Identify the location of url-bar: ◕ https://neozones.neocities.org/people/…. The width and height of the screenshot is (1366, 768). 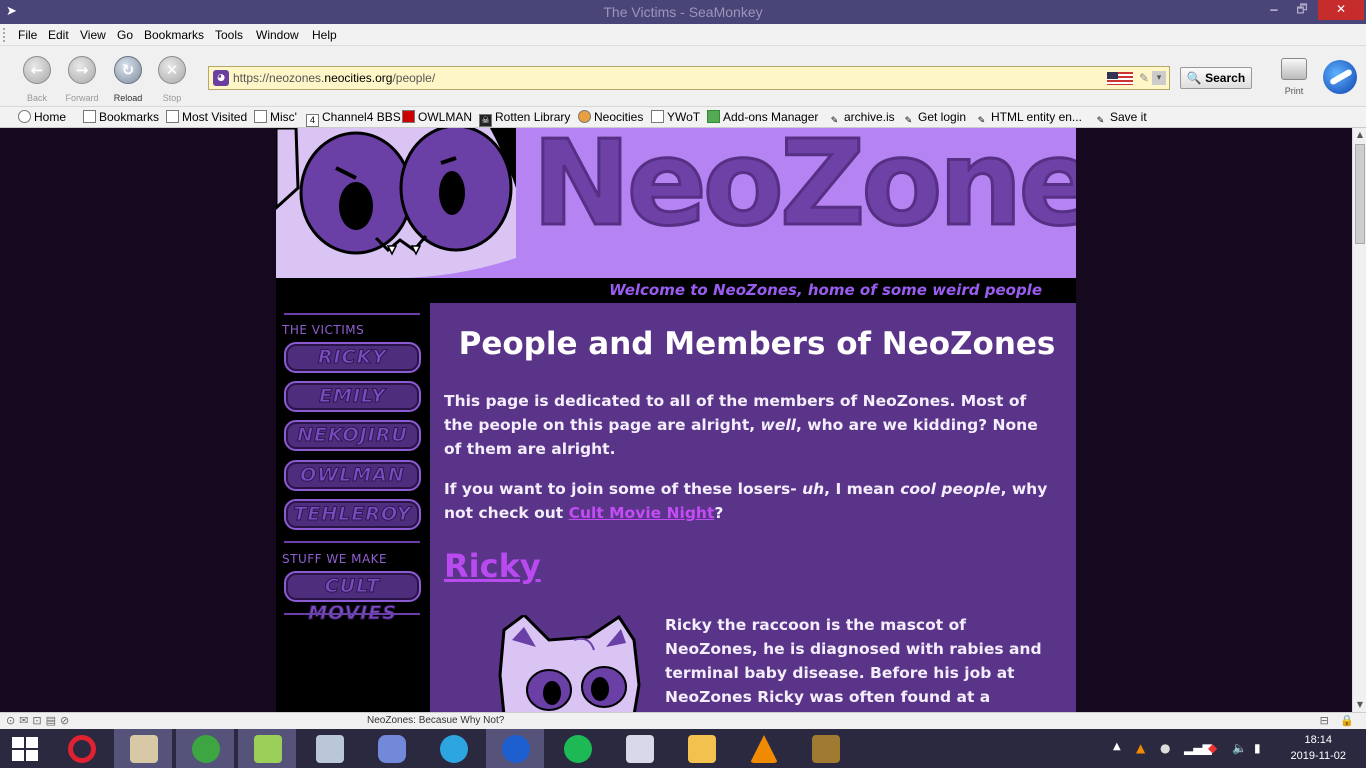
(689, 78).